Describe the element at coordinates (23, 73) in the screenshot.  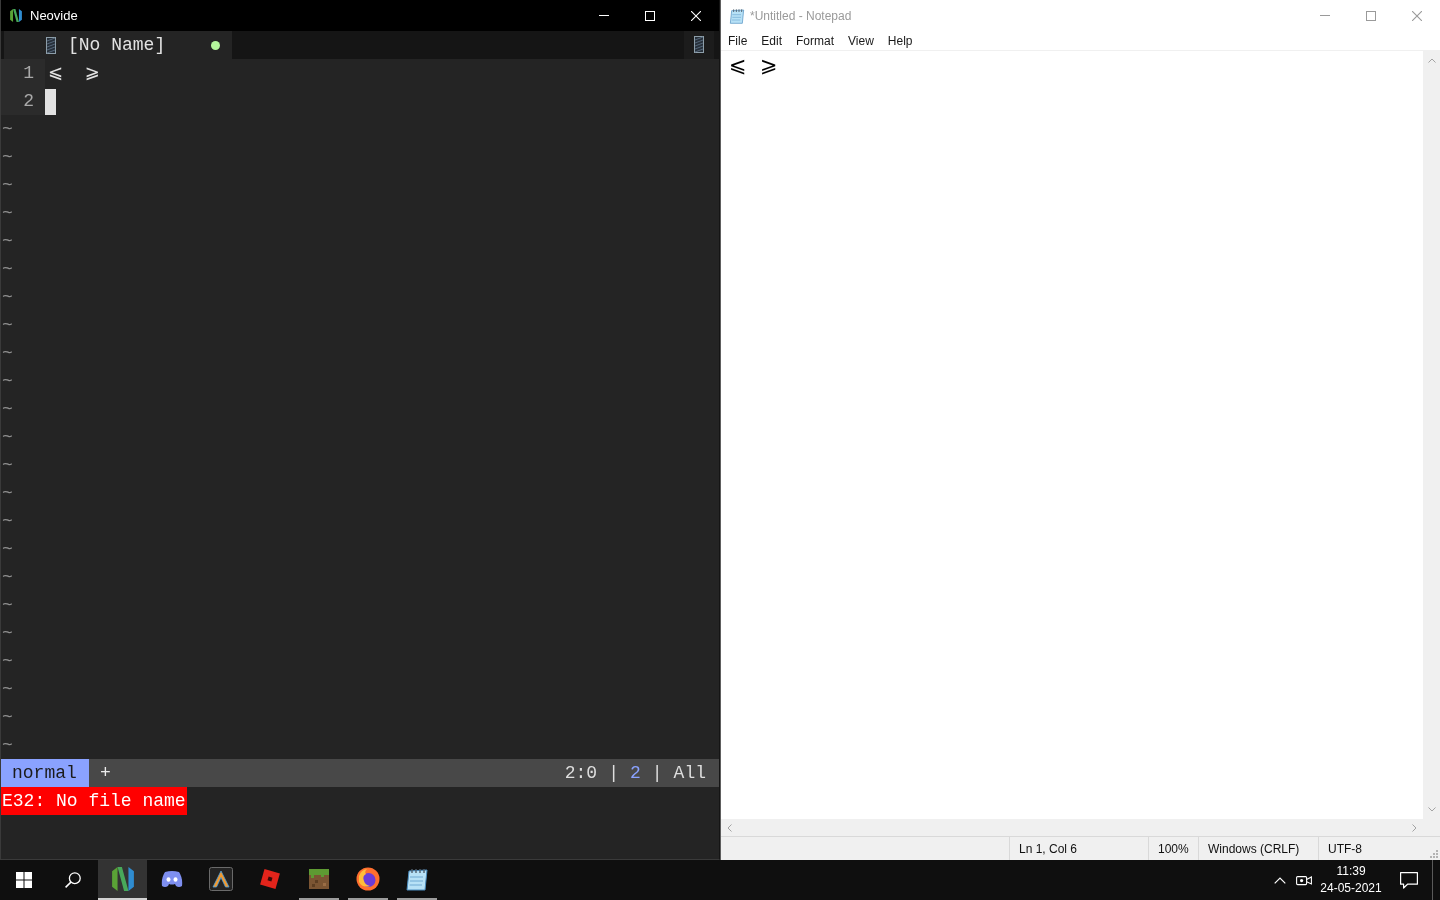
I see `line-number: 1` at that location.